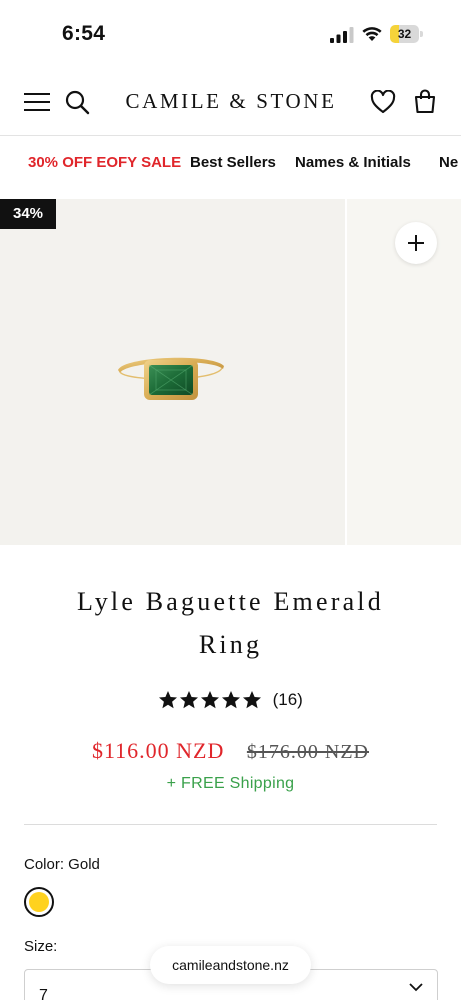  I want to click on status-time: 6:54, so click(84, 33).